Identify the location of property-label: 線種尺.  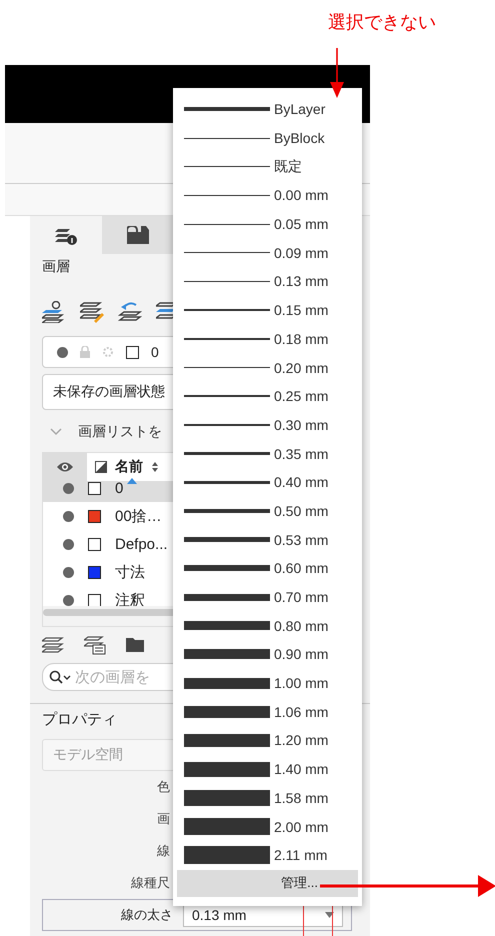
(150, 883).